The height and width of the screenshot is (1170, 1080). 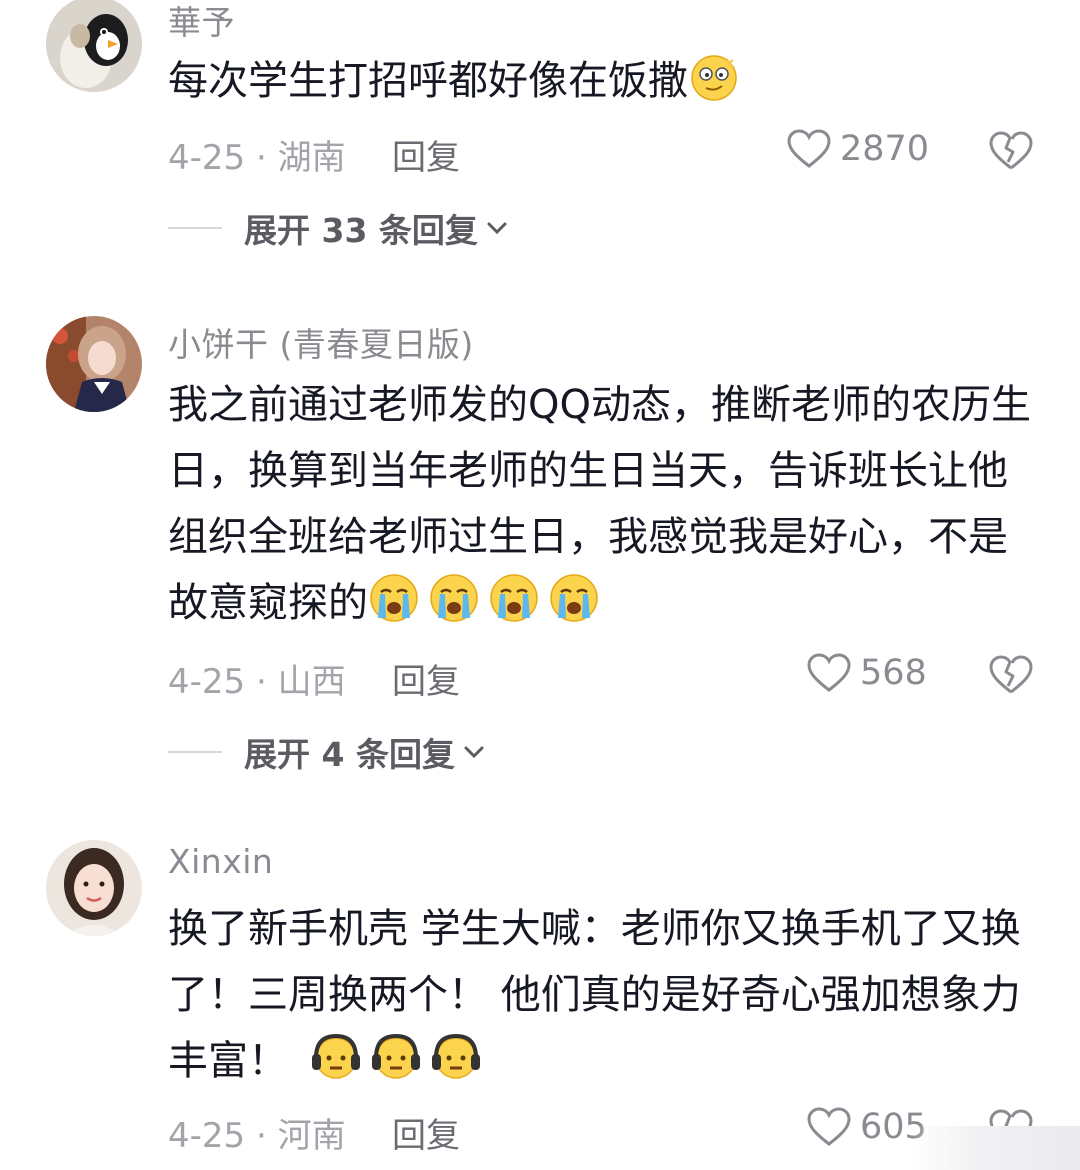 I want to click on username: Xinxin, so click(x=220, y=861).